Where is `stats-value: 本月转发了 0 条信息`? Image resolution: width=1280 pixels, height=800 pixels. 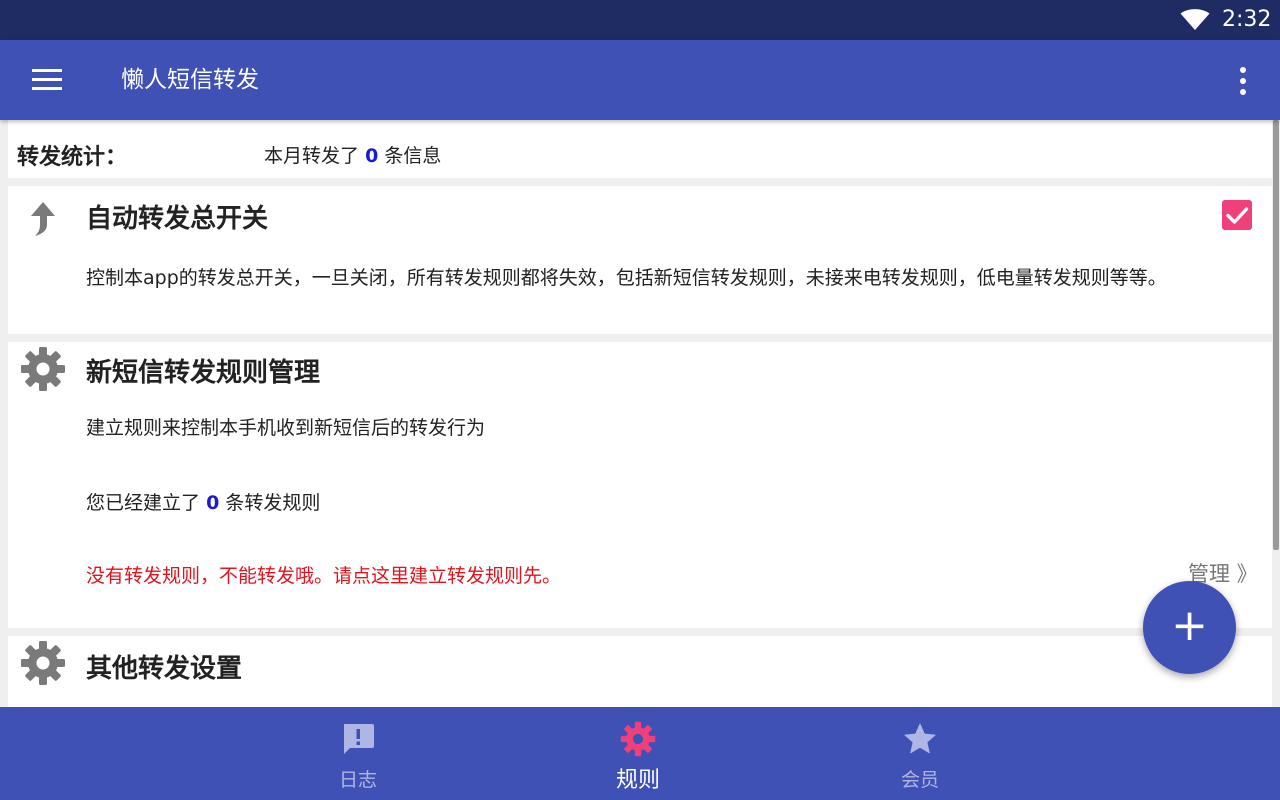
stats-value: 本月转发了 0 条信息 is located at coordinates (352, 154).